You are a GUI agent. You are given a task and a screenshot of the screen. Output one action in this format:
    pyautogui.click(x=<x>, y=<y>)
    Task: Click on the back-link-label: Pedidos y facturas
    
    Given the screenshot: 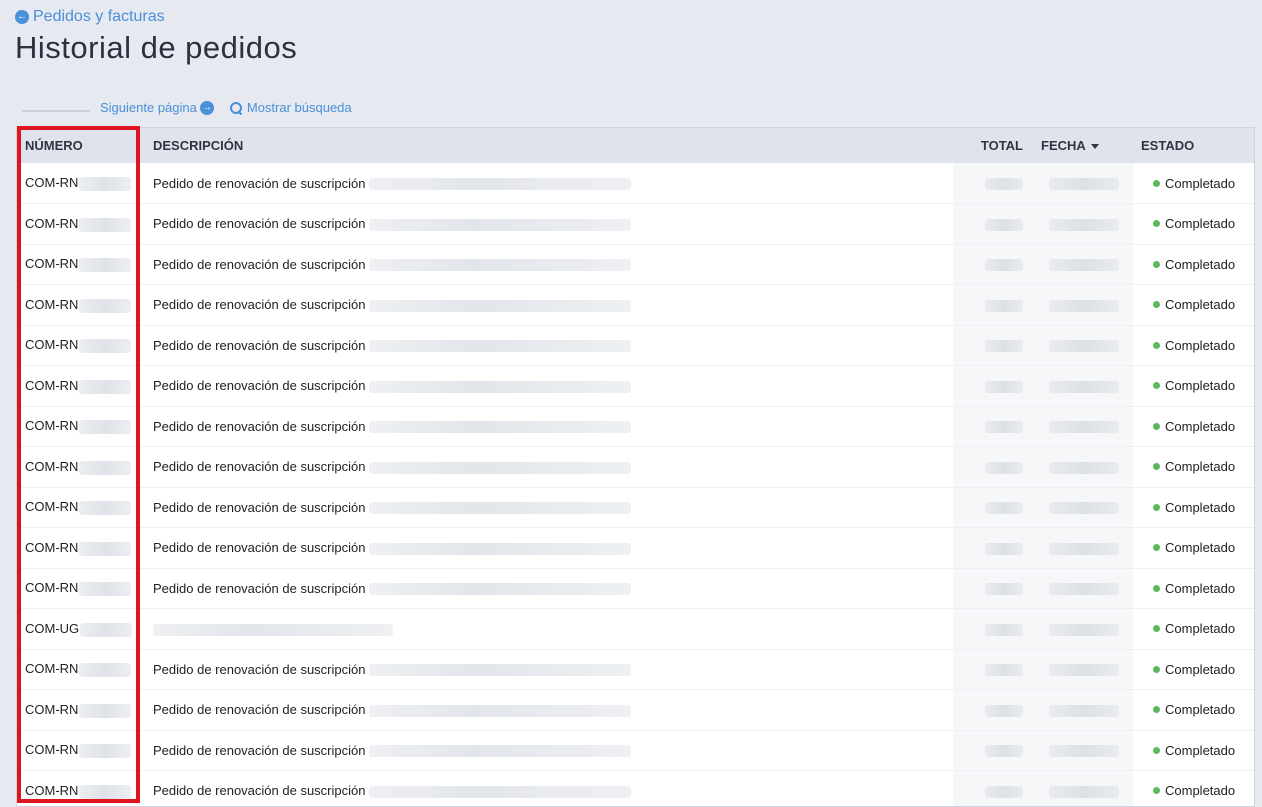 What is the action you would take?
    pyautogui.click(x=99, y=16)
    